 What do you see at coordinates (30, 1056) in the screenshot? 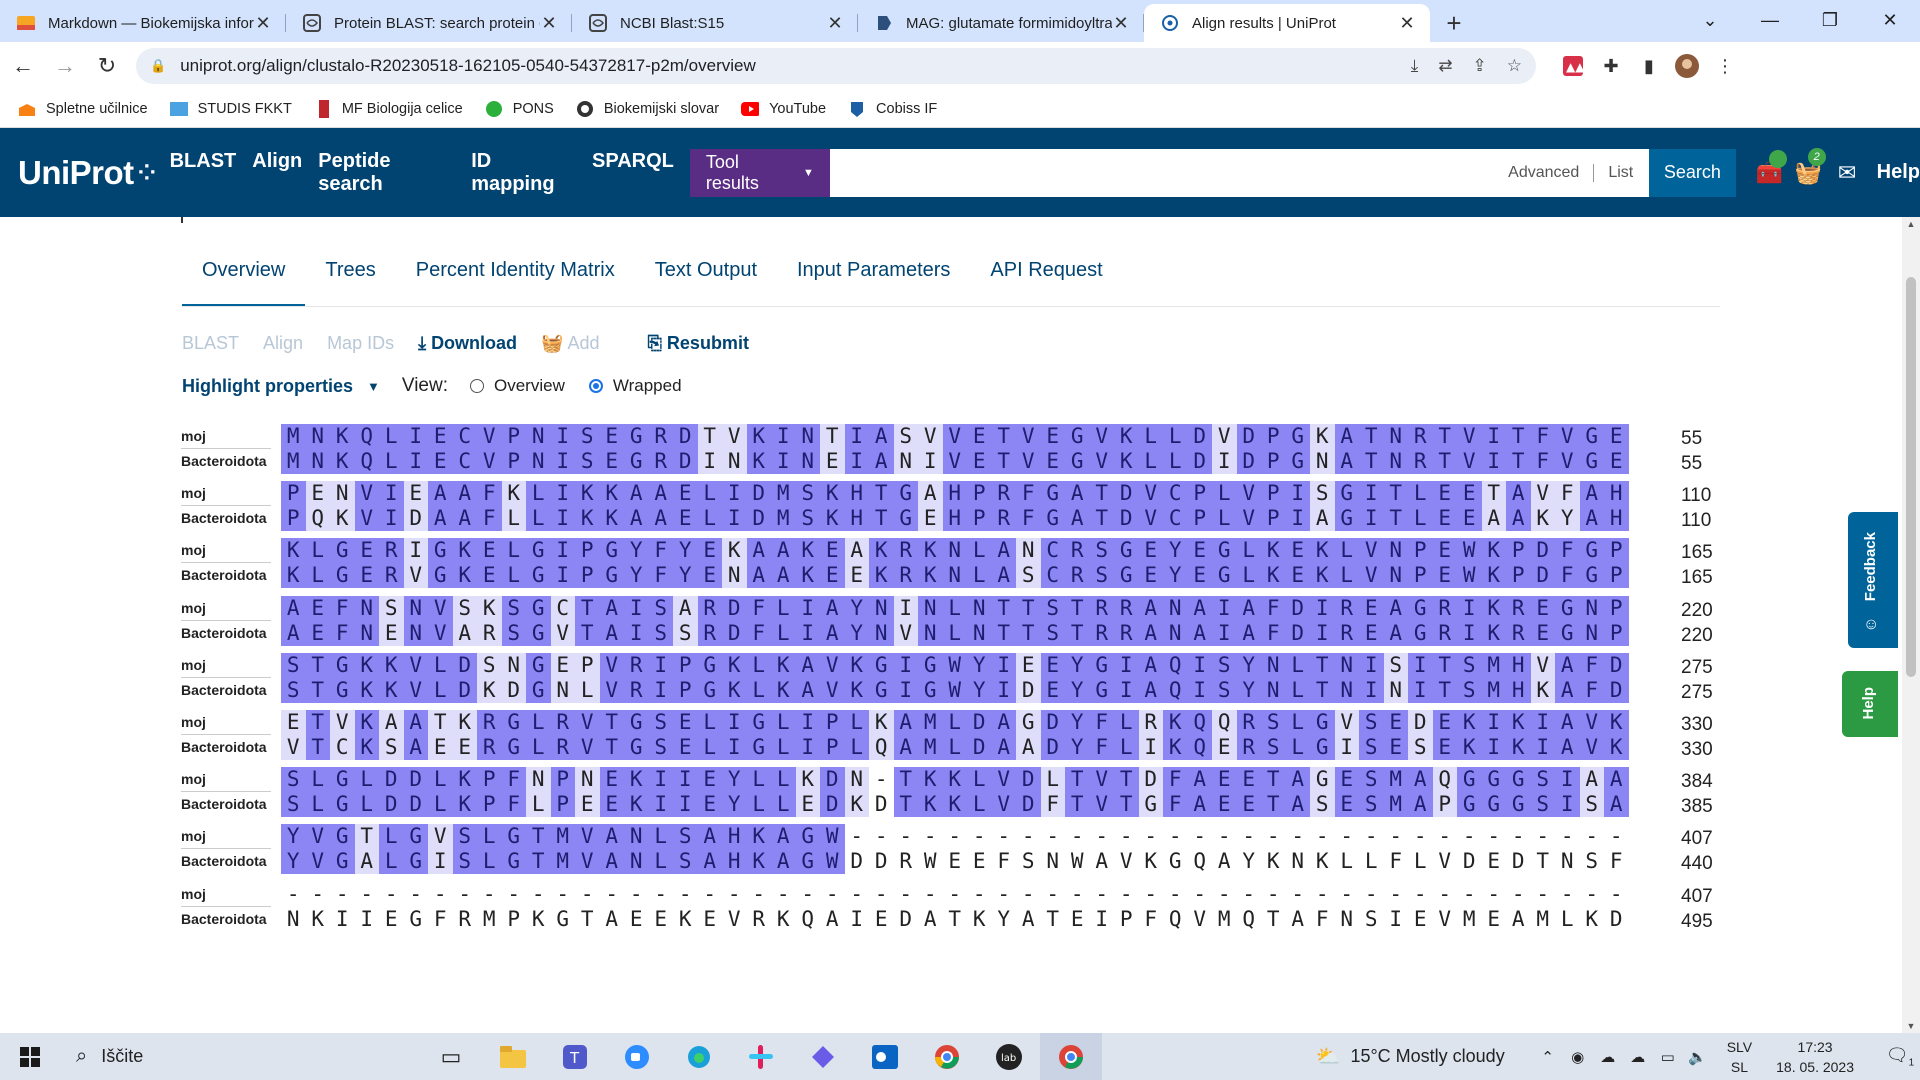
I see `windows-start-icon` at bounding box center [30, 1056].